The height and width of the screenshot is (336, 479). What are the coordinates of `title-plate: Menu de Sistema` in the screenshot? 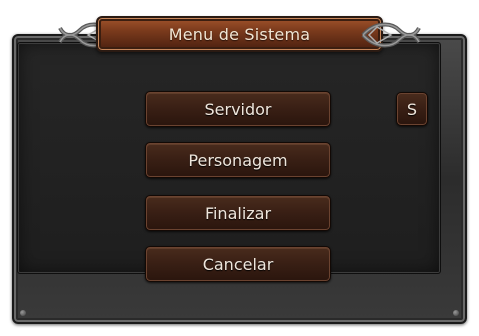 It's located at (239, 34).